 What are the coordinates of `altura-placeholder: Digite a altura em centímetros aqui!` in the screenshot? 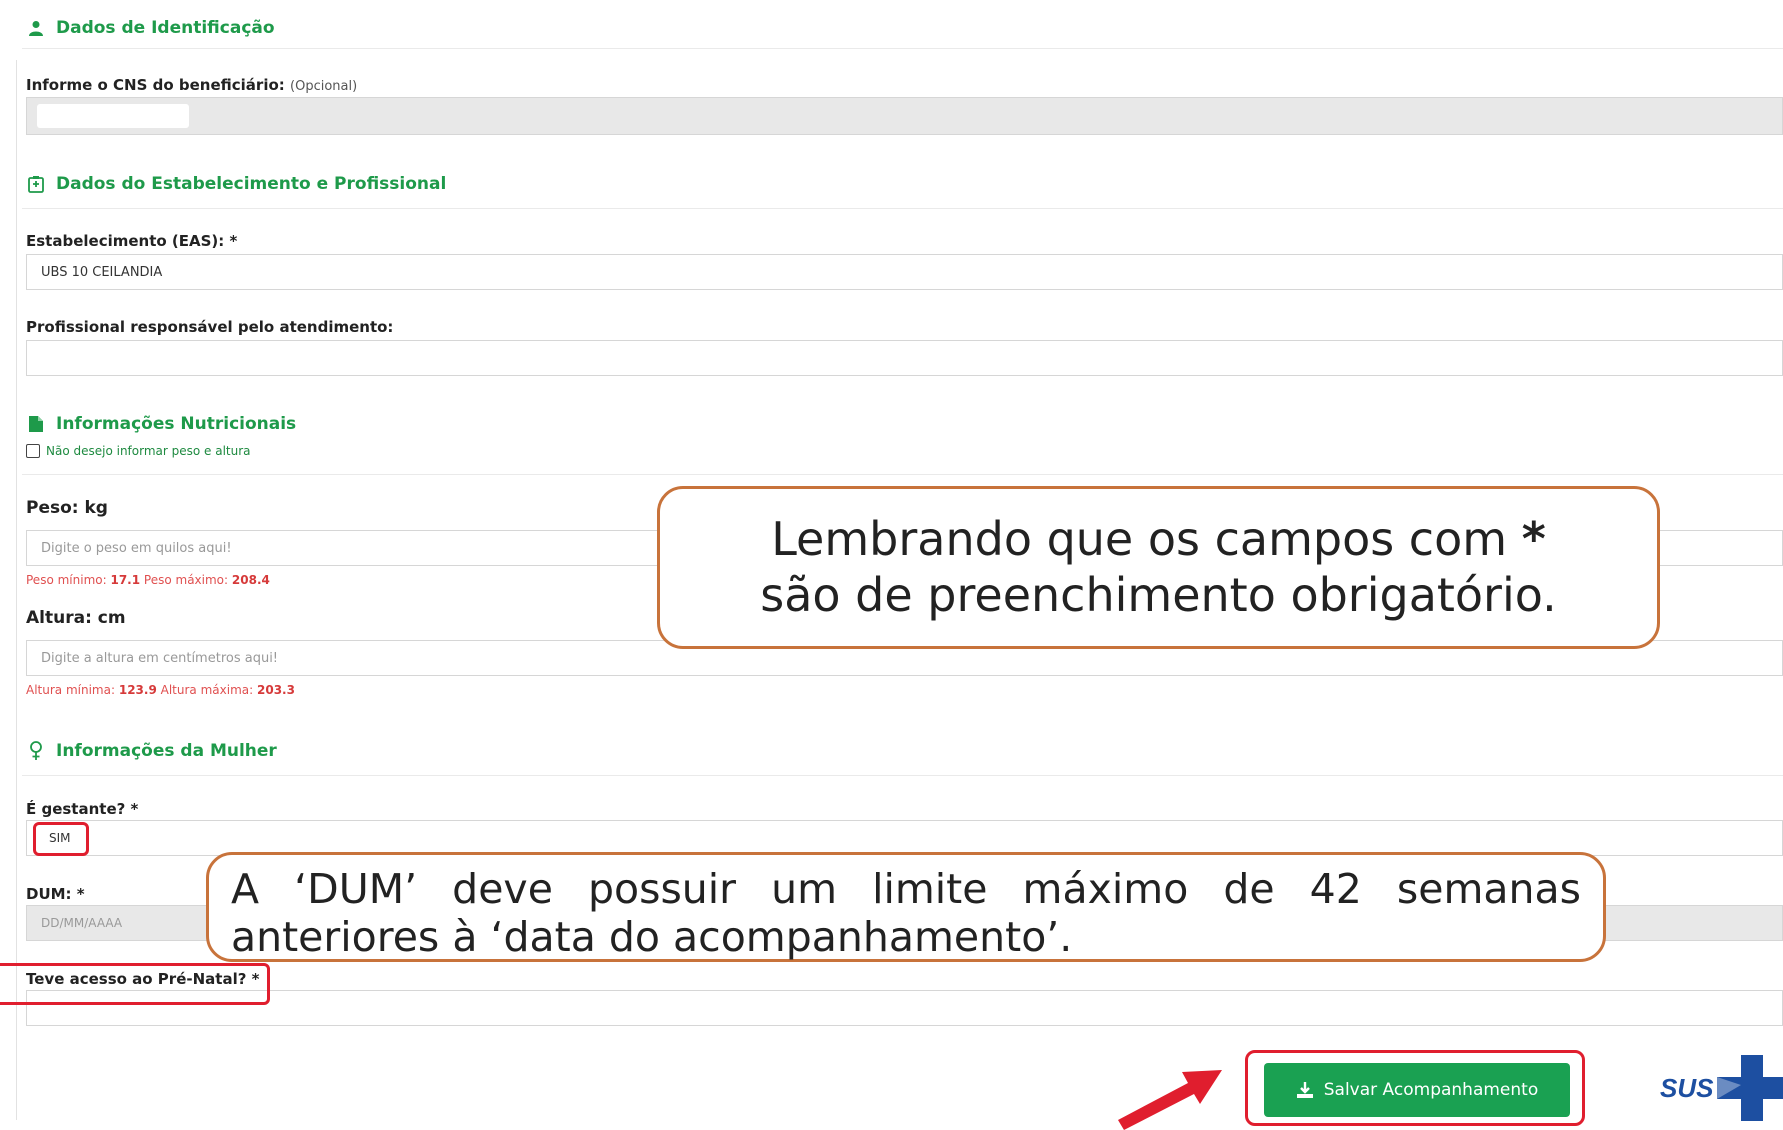 It's located at (160, 658).